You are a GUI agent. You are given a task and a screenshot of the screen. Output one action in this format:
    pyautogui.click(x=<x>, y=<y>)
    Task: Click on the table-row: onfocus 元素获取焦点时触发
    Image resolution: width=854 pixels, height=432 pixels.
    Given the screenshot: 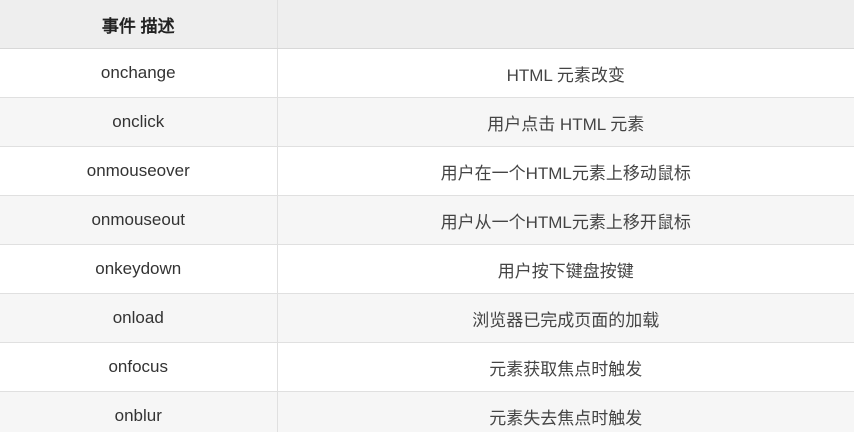 What is the action you would take?
    pyautogui.click(x=427, y=367)
    